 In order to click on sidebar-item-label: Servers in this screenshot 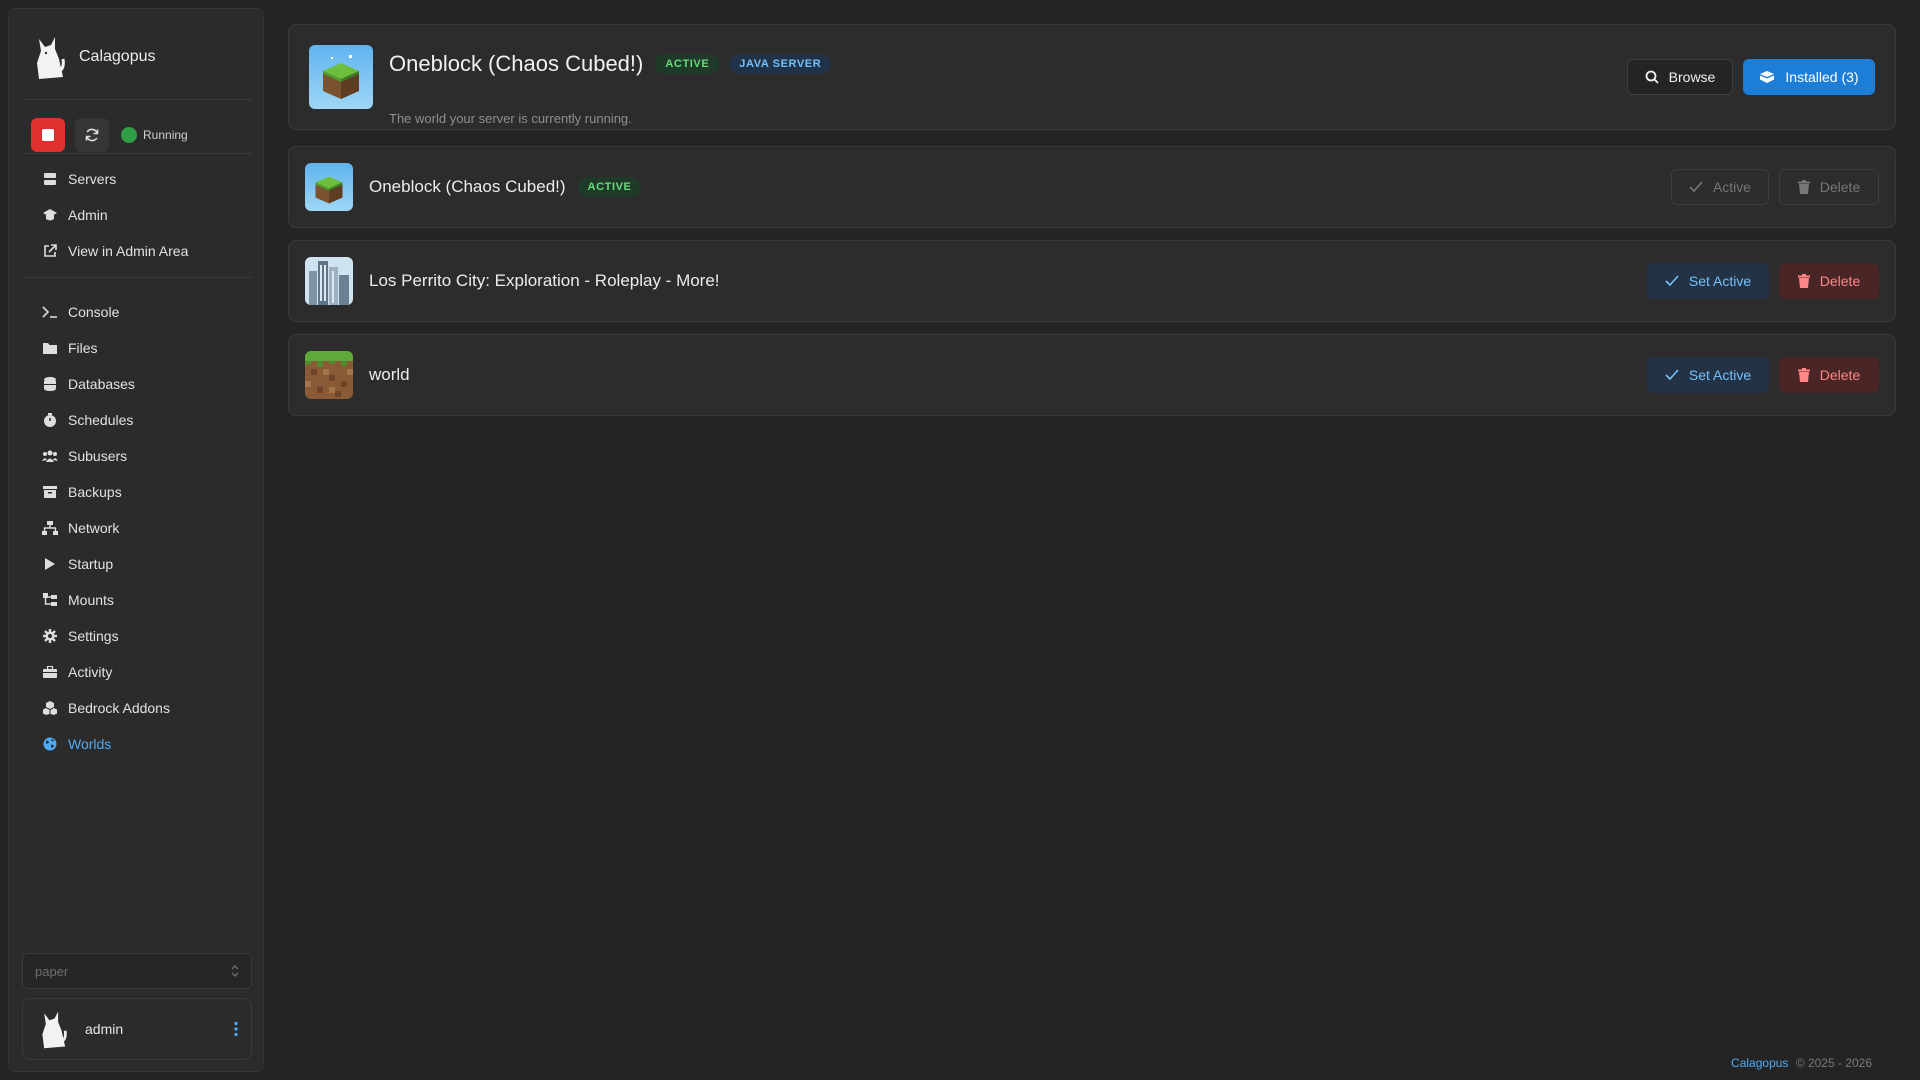, I will do `click(92, 179)`.